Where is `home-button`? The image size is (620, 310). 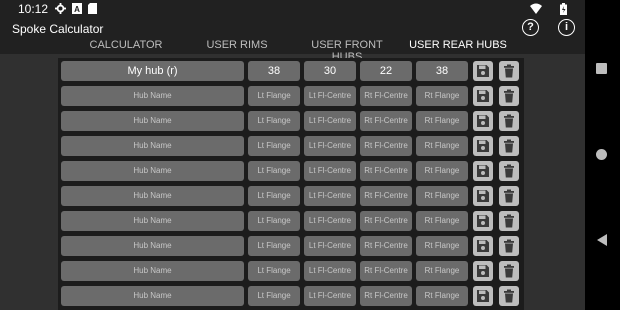
home-button is located at coordinates (601, 154).